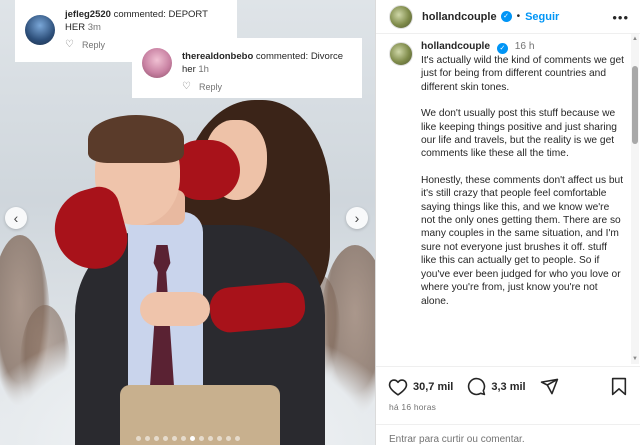  I want to click on login-link: Entrar, so click(402, 439).